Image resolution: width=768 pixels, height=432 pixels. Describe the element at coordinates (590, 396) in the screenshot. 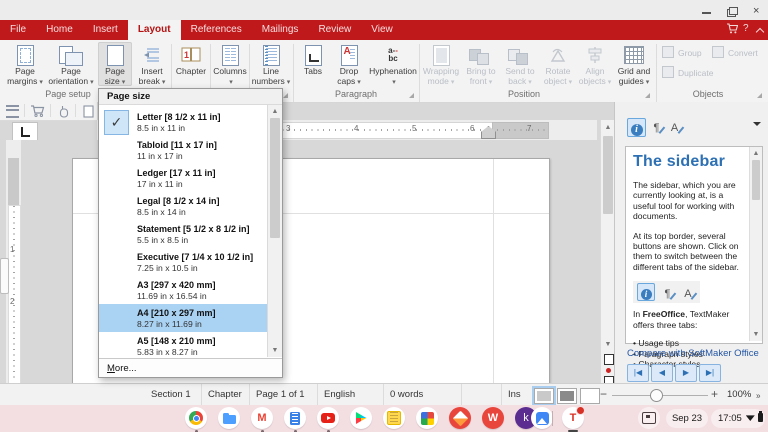

I see `view-fullscreen-button` at that location.